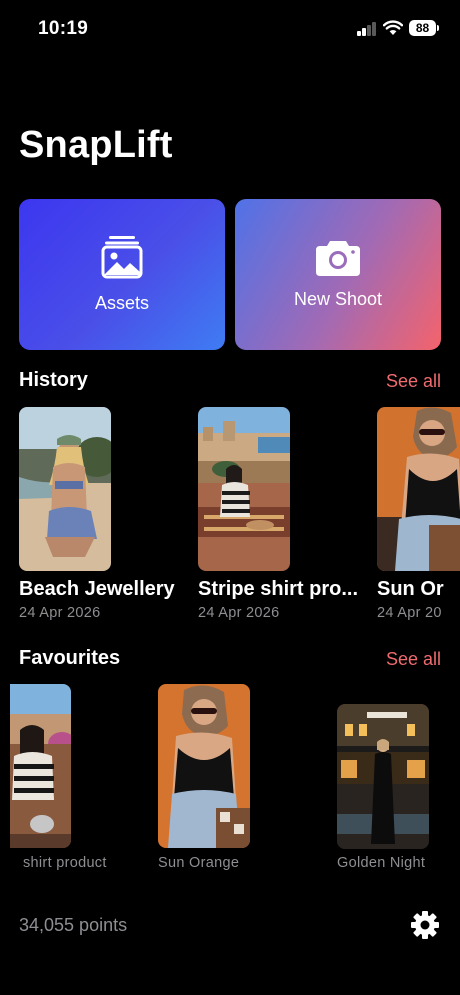 This screenshot has width=460, height=995. What do you see at coordinates (381, 863) in the screenshot?
I see `favourite-item-caption: Golden Night` at bounding box center [381, 863].